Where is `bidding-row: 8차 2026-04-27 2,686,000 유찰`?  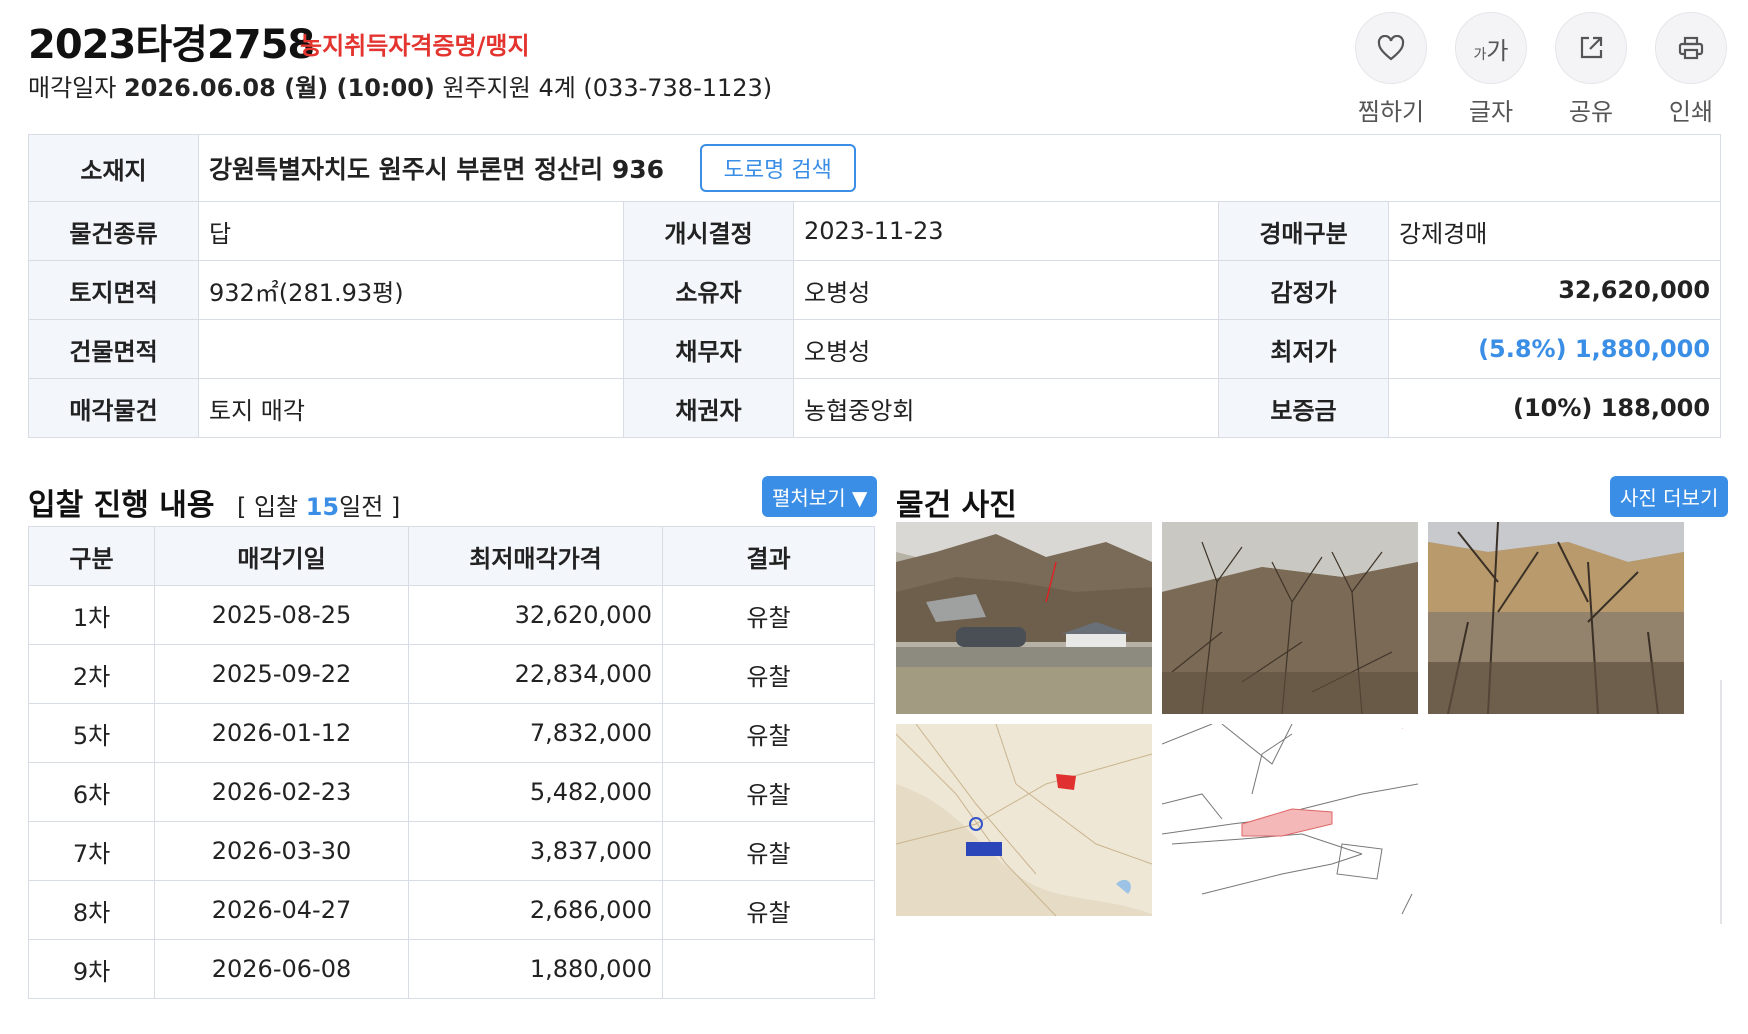 bidding-row: 8차 2026-04-27 2,686,000 유찰 is located at coordinates (451, 910).